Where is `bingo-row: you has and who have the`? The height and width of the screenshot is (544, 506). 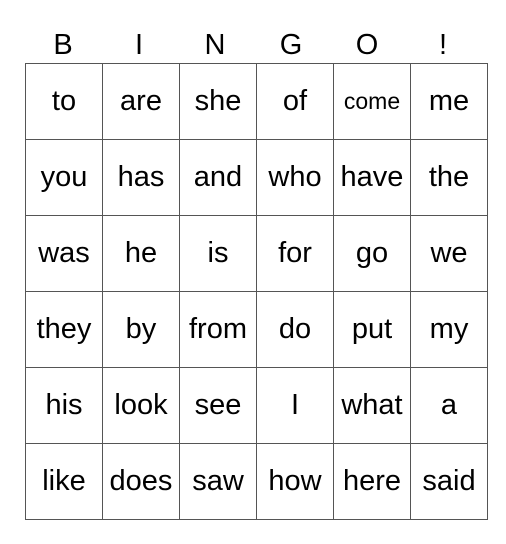 bingo-row: you has and who have the is located at coordinates (256, 177).